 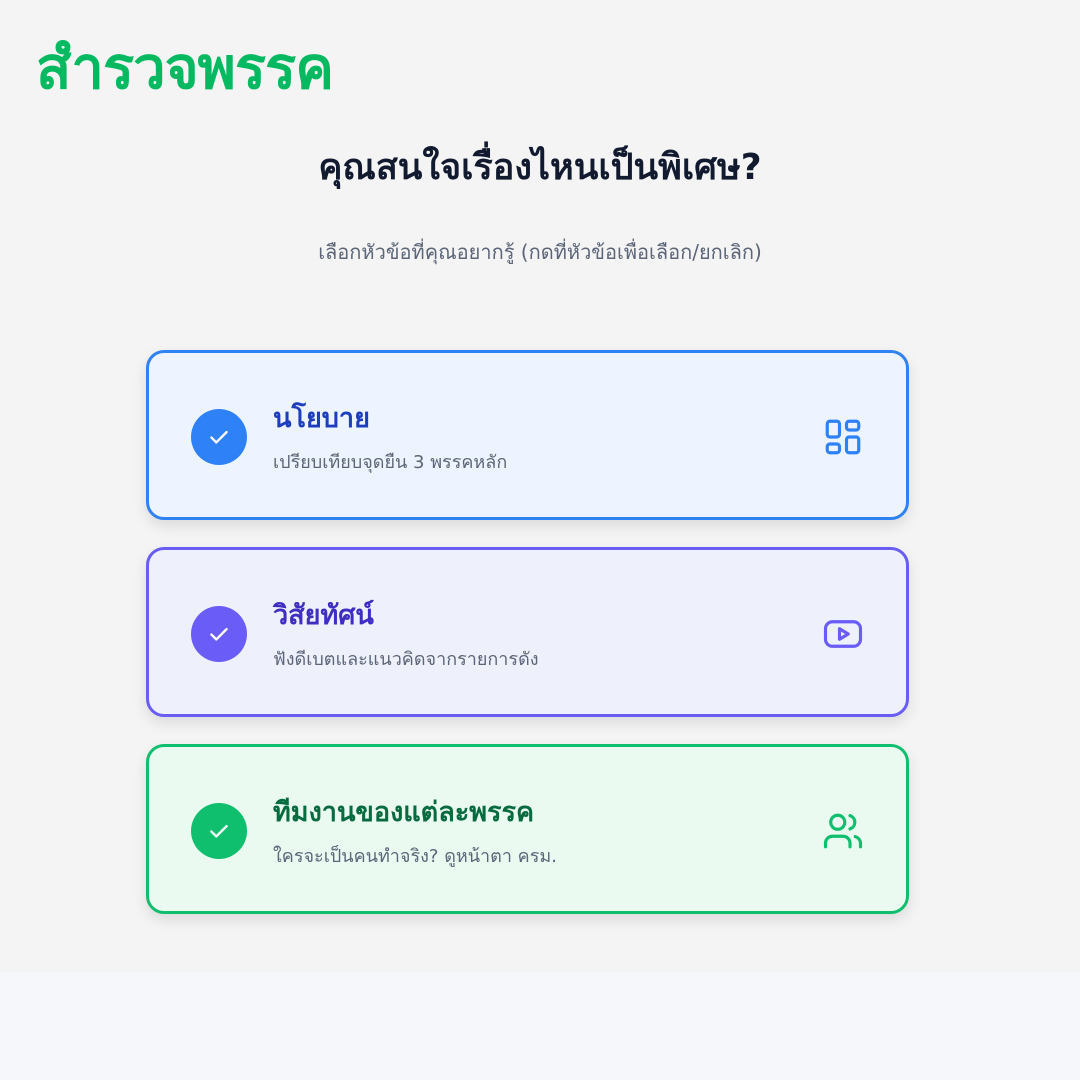 I want to click on page-title: คุณสนใจเรื่องไหนเป็นพิเศษ?, so click(x=540, y=167).